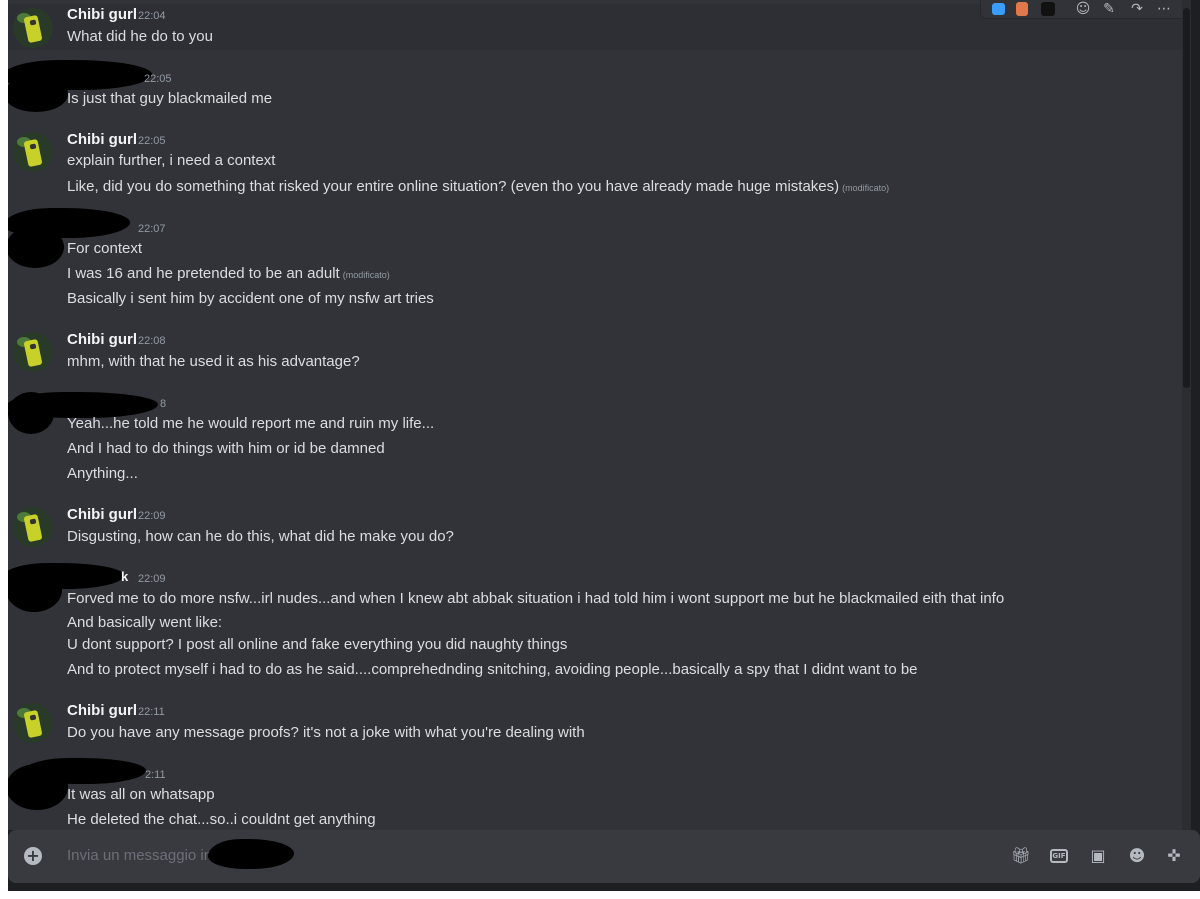 Image resolution: width=1200 pixels, height=899 pixels. I want to click on app-icon-dark, so click(1048, 9).